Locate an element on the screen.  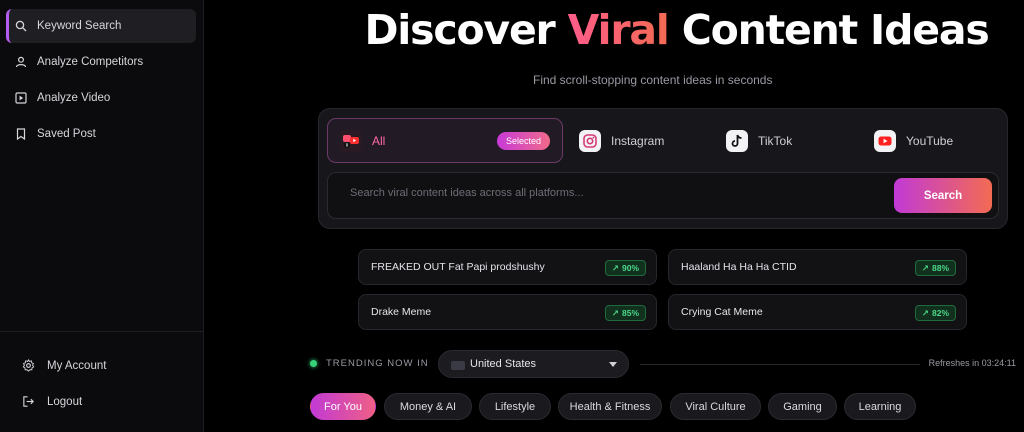
tiktok-icon is located at coordinates (737, 140).